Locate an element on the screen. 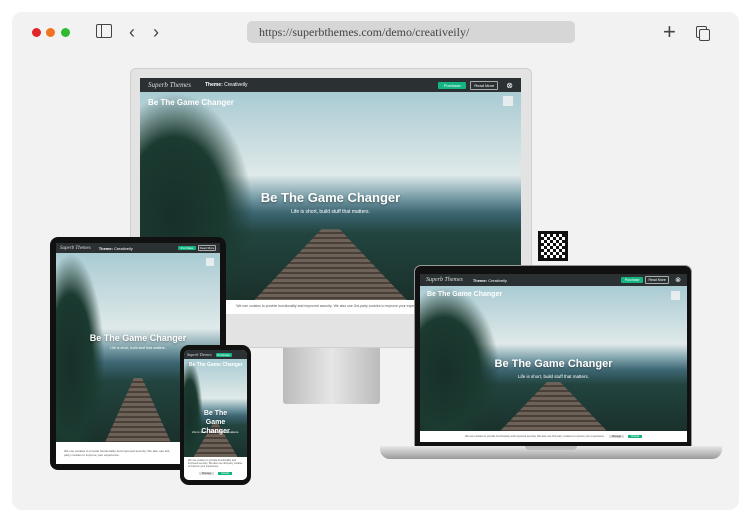 Image resolution: width=750 pixels, height=520 pixels. new-tab-icon: + is located at coordinates (669, 32).